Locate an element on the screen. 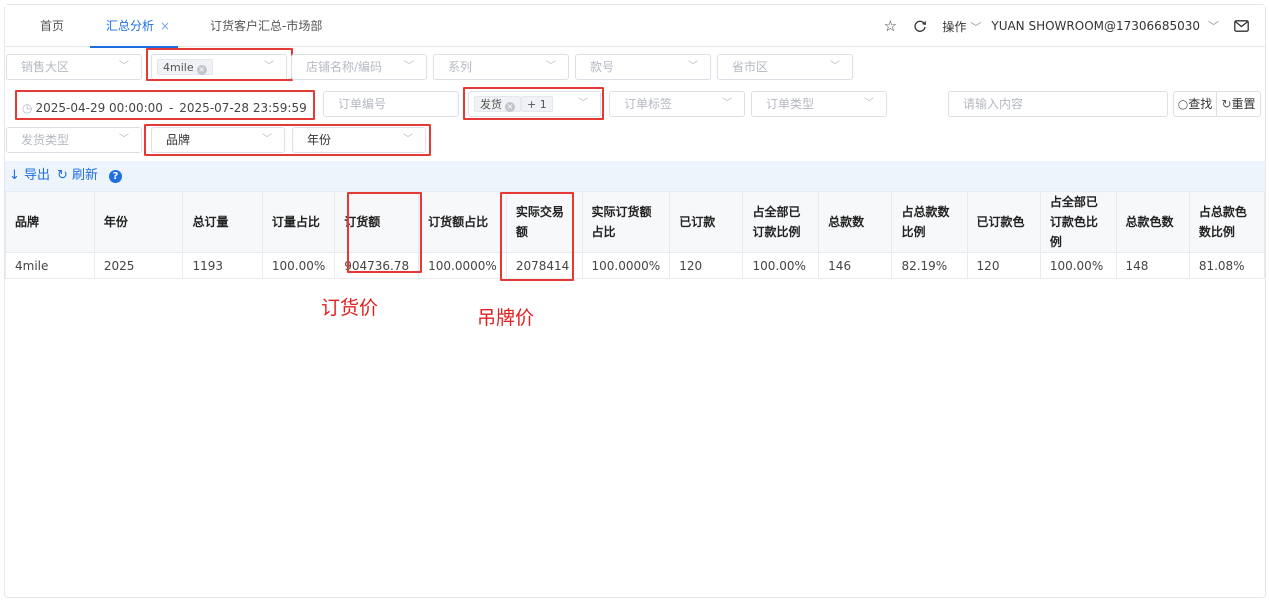 Image resolution: width=1269 pixels, height=601 pixels. refresh-icon is located at coordinates (920, 26).